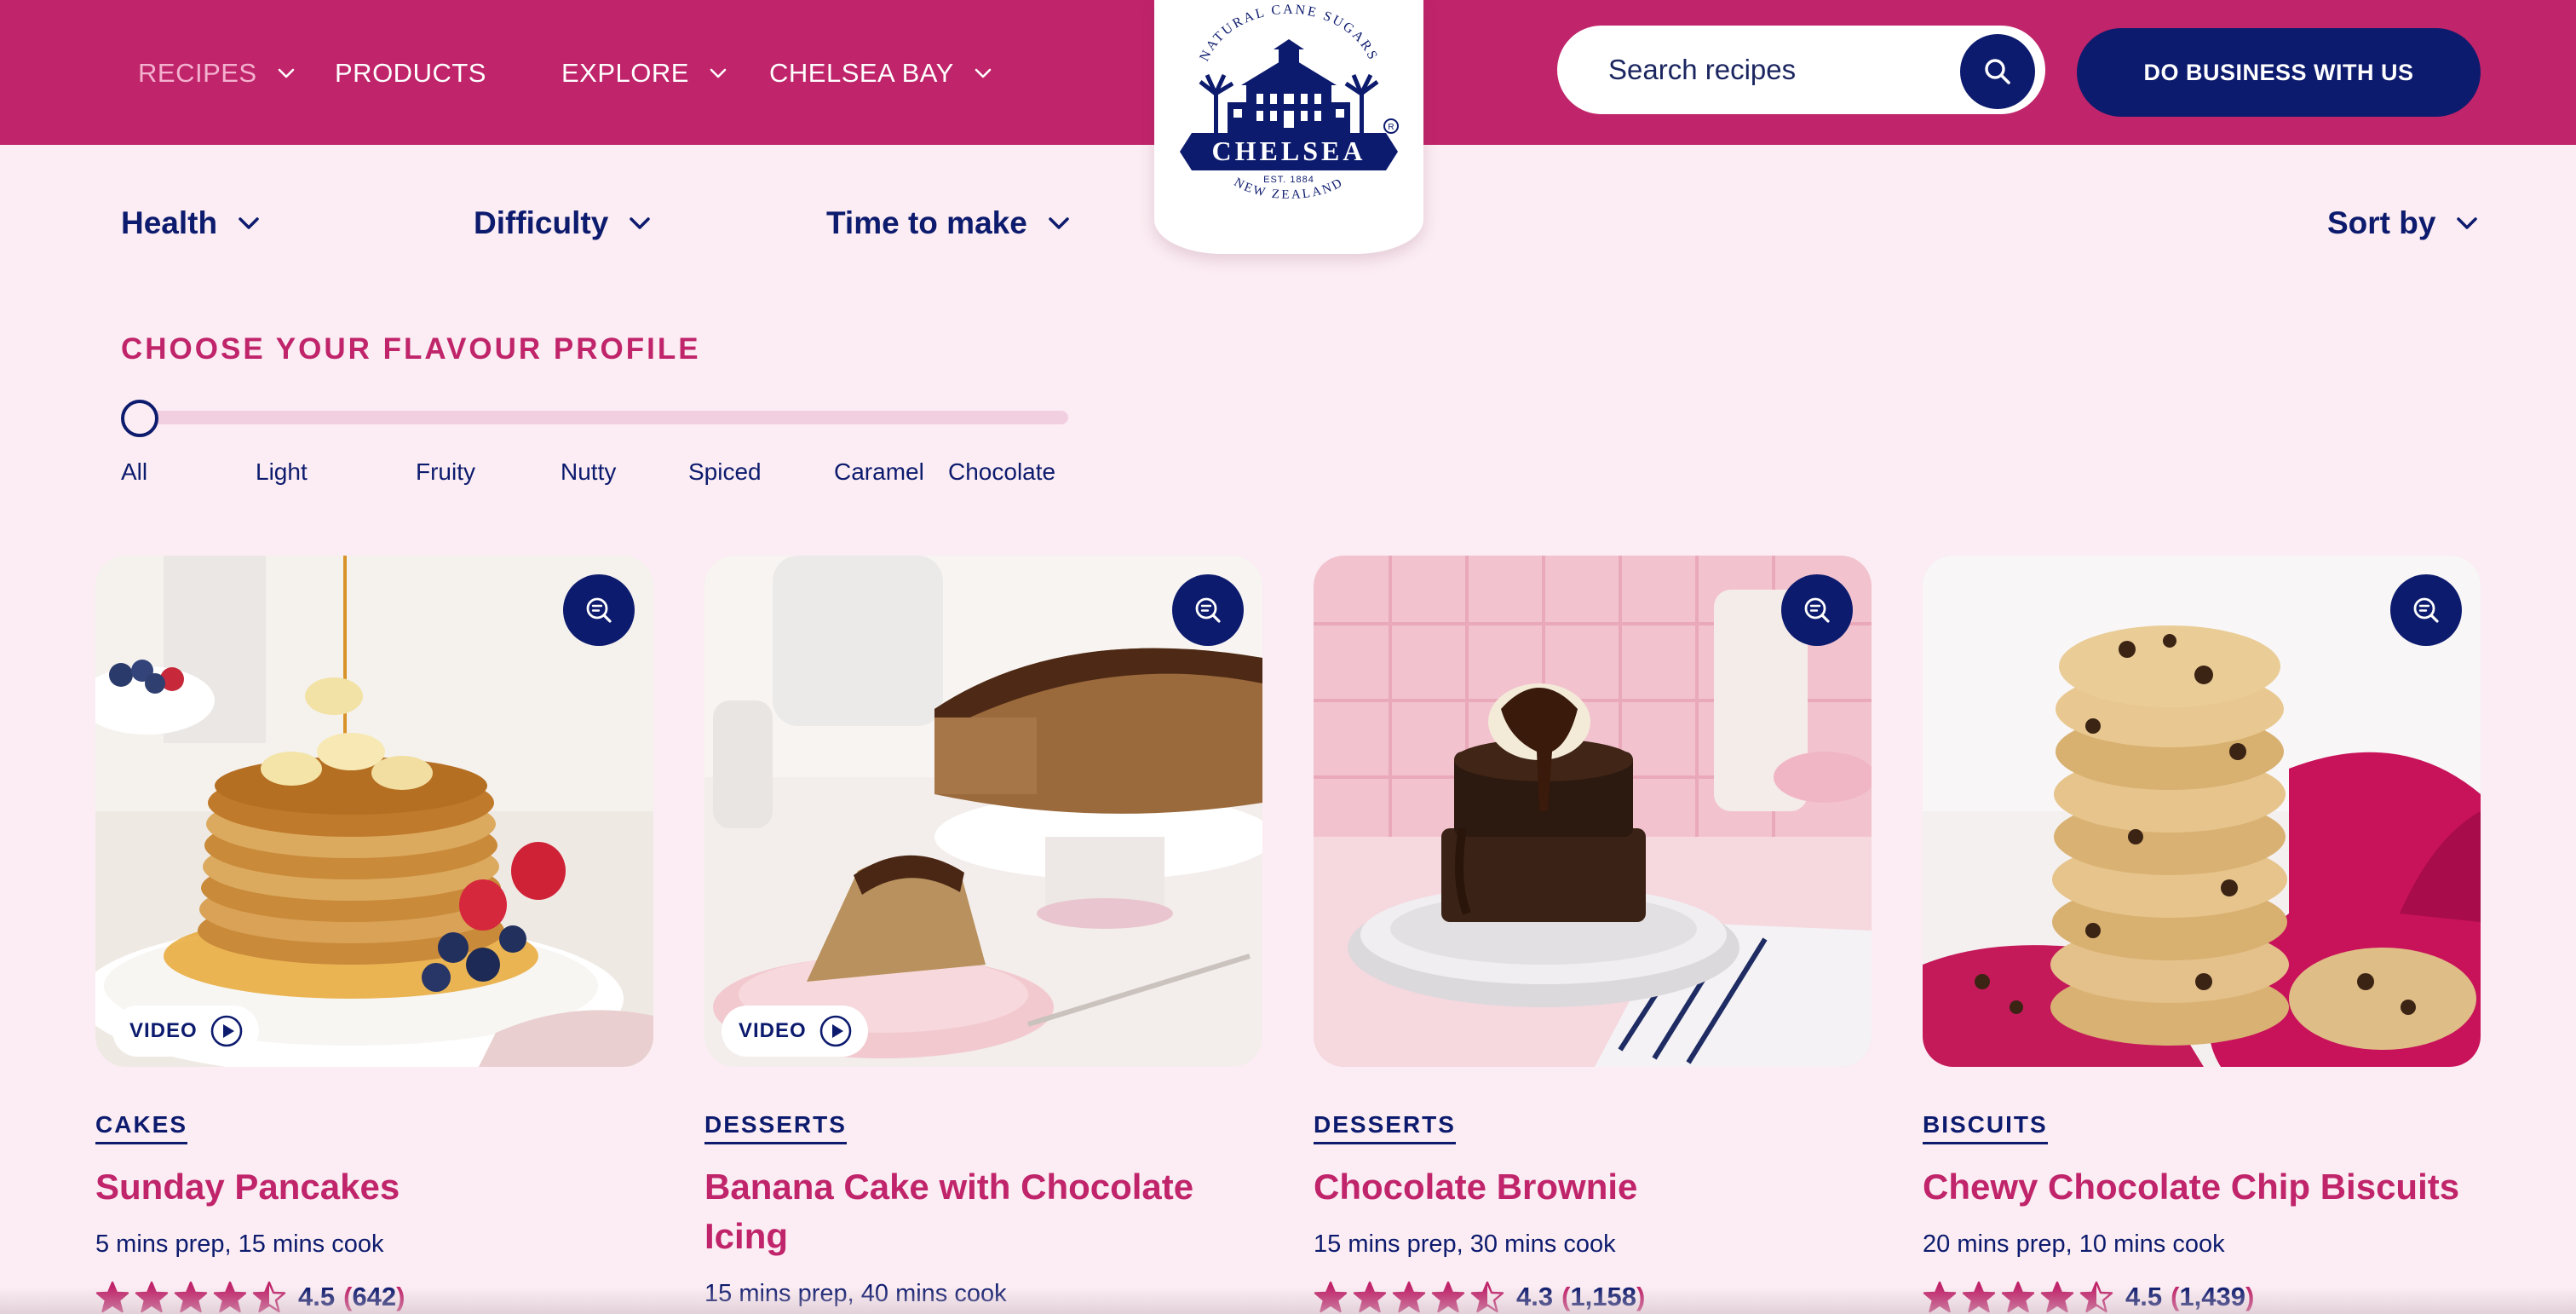 The width and height of the screenshot is (2576, 1314). What do you see at coordinates (554, 72) in the screenshot?
I see `main-nav: RECIPES PRODUCTS EXPLORE CHELSEA BAY` at bounding box center [554, 72].